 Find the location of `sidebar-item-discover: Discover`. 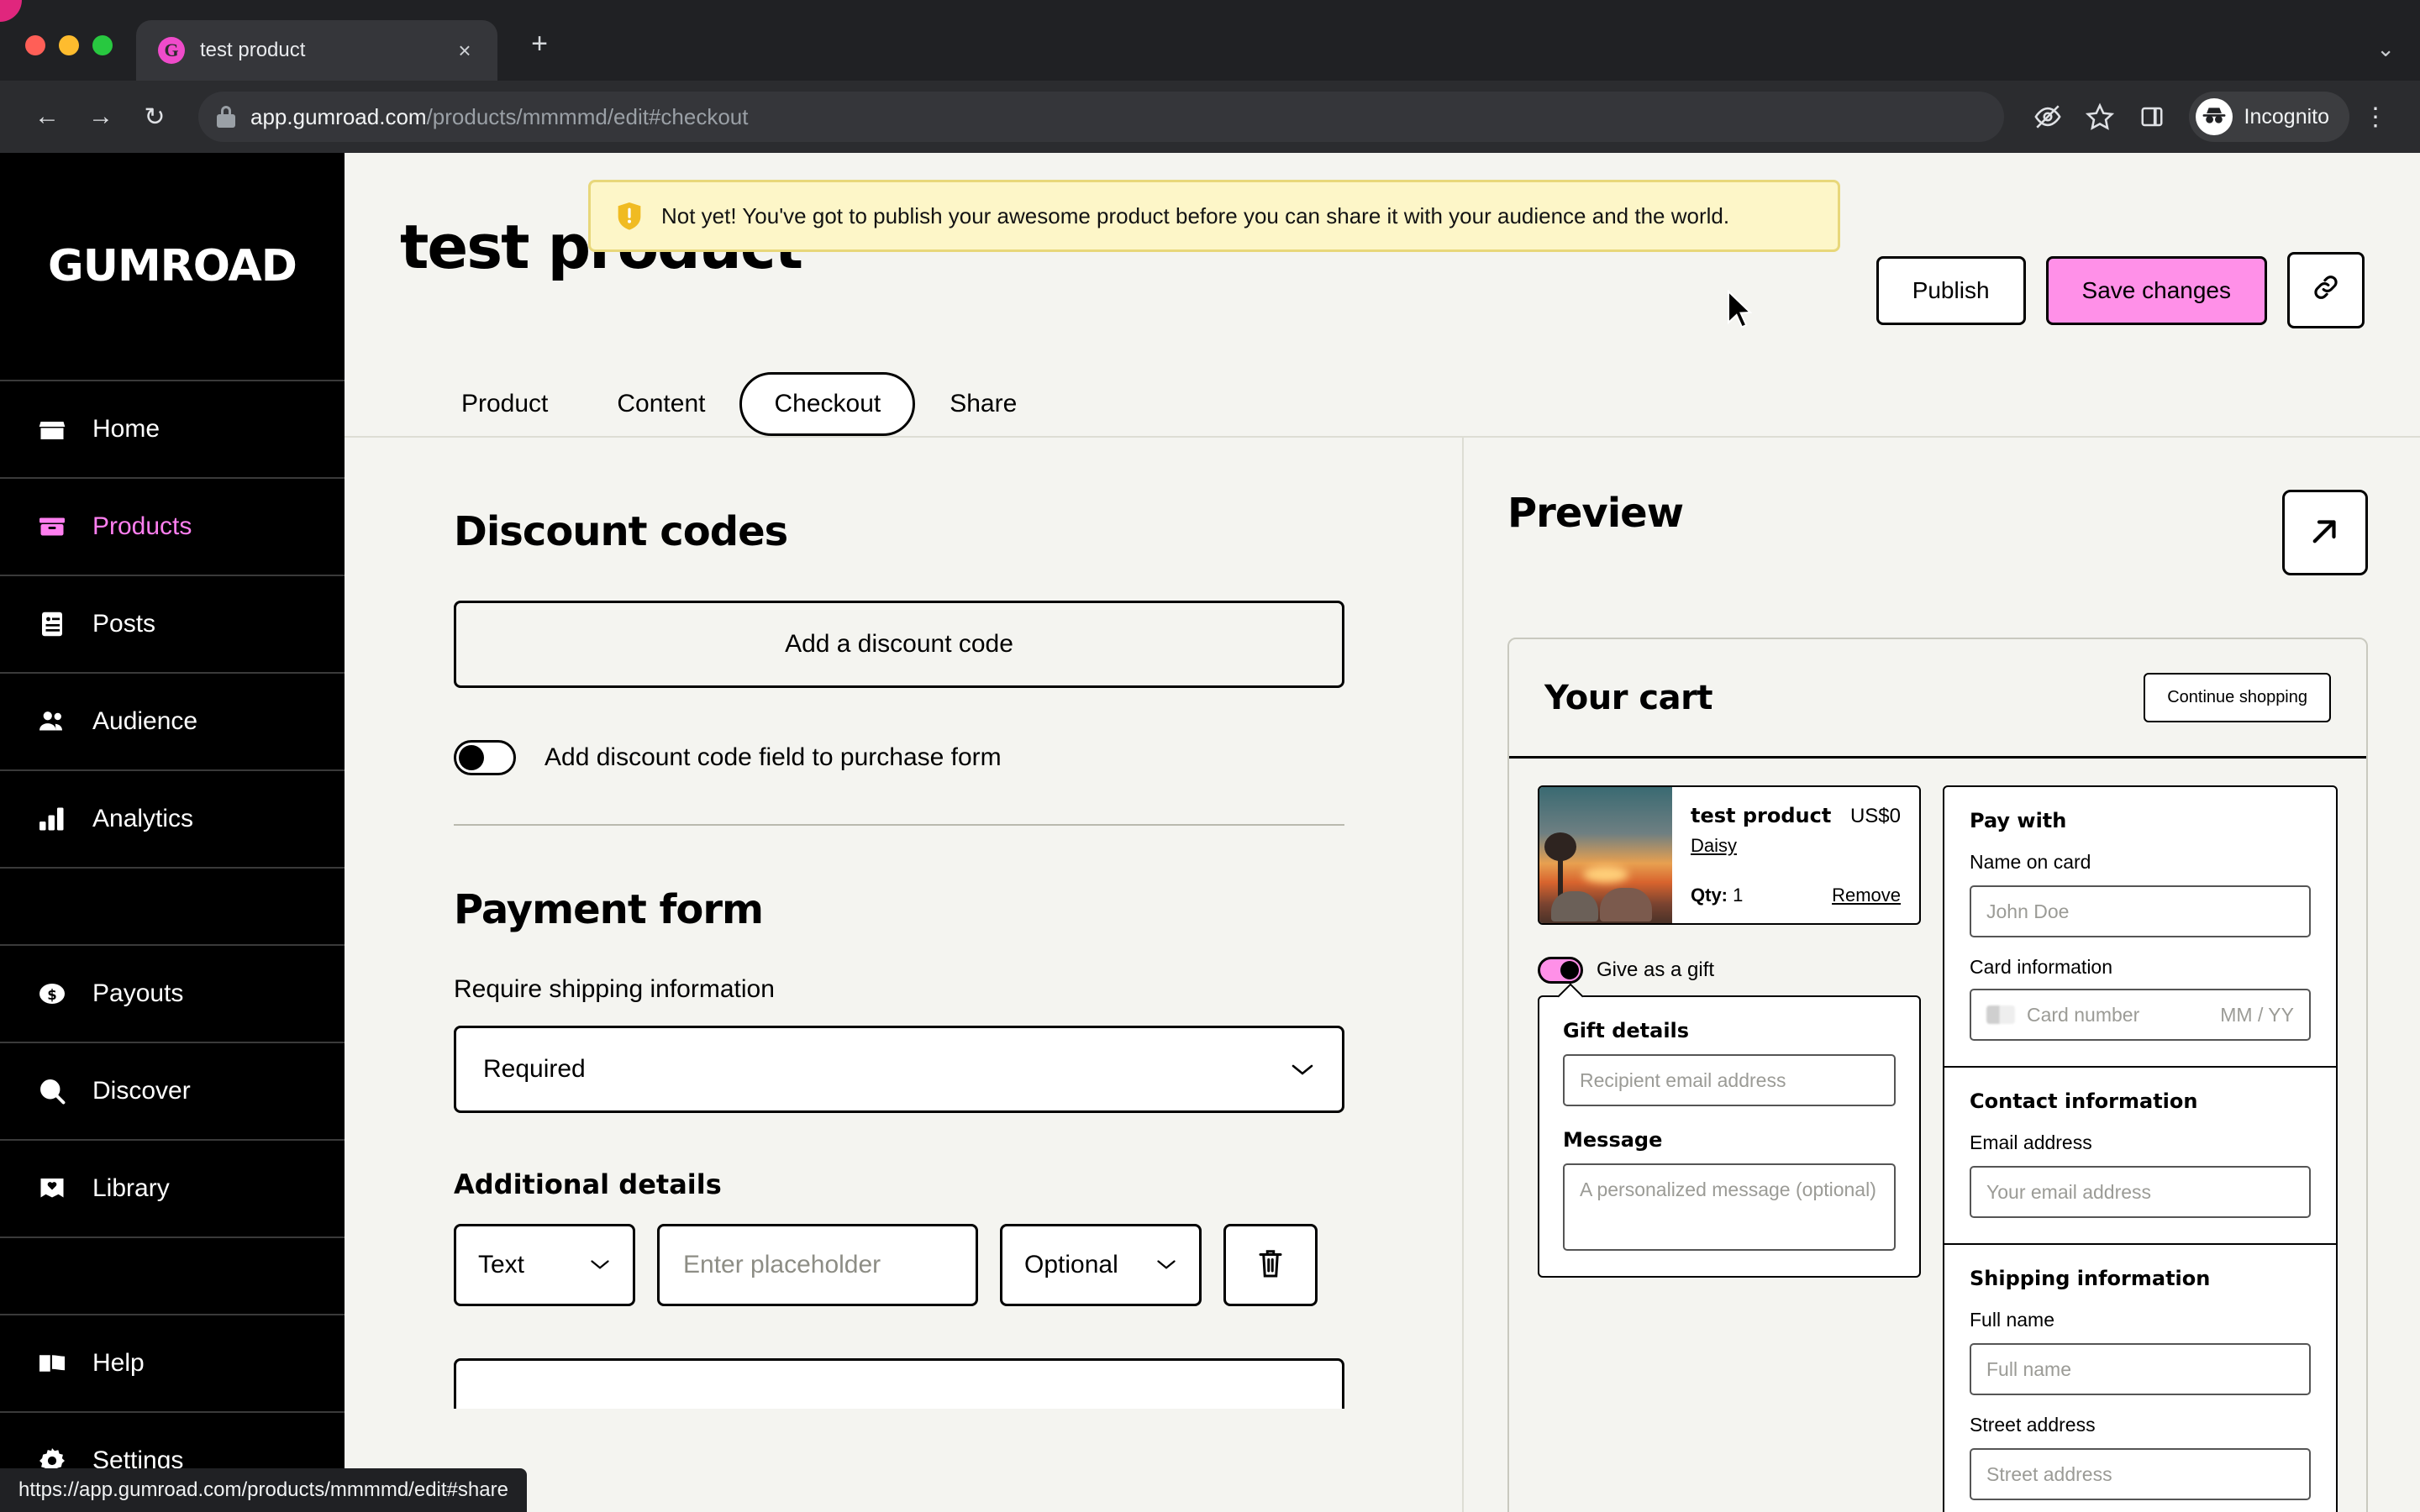

sidebar-item-discover: Discover is located at coordinates (172, 1092).